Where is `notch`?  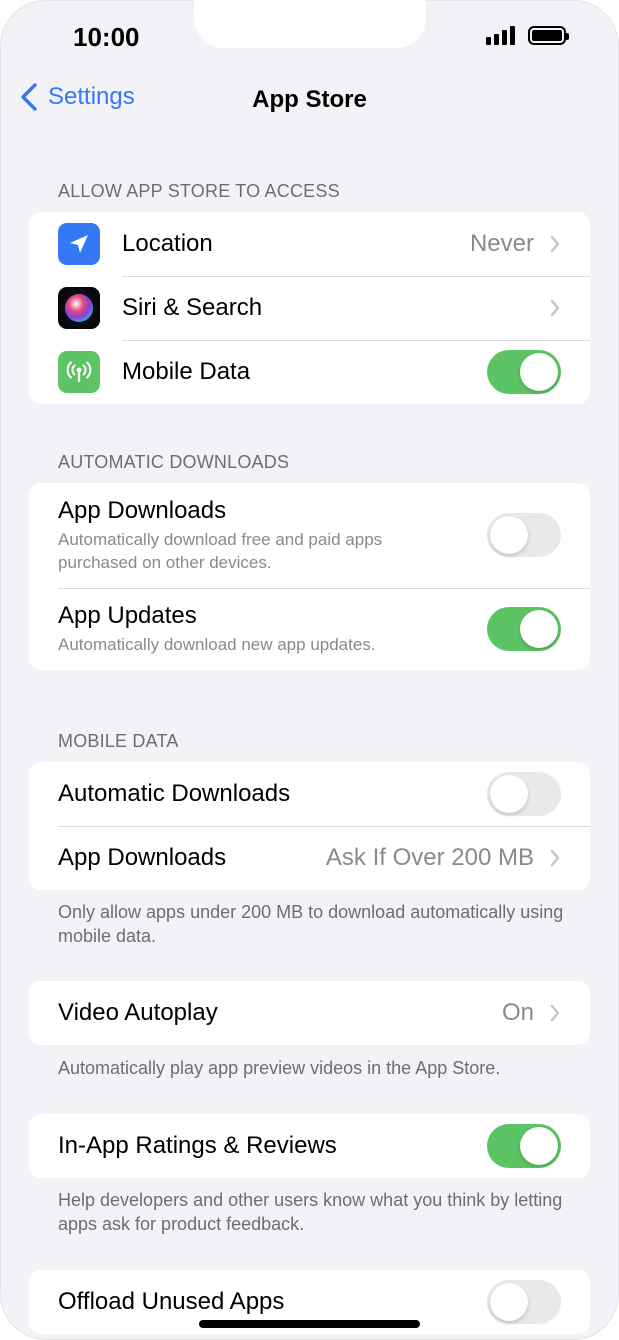 notch is located at coordinates (310, 24).